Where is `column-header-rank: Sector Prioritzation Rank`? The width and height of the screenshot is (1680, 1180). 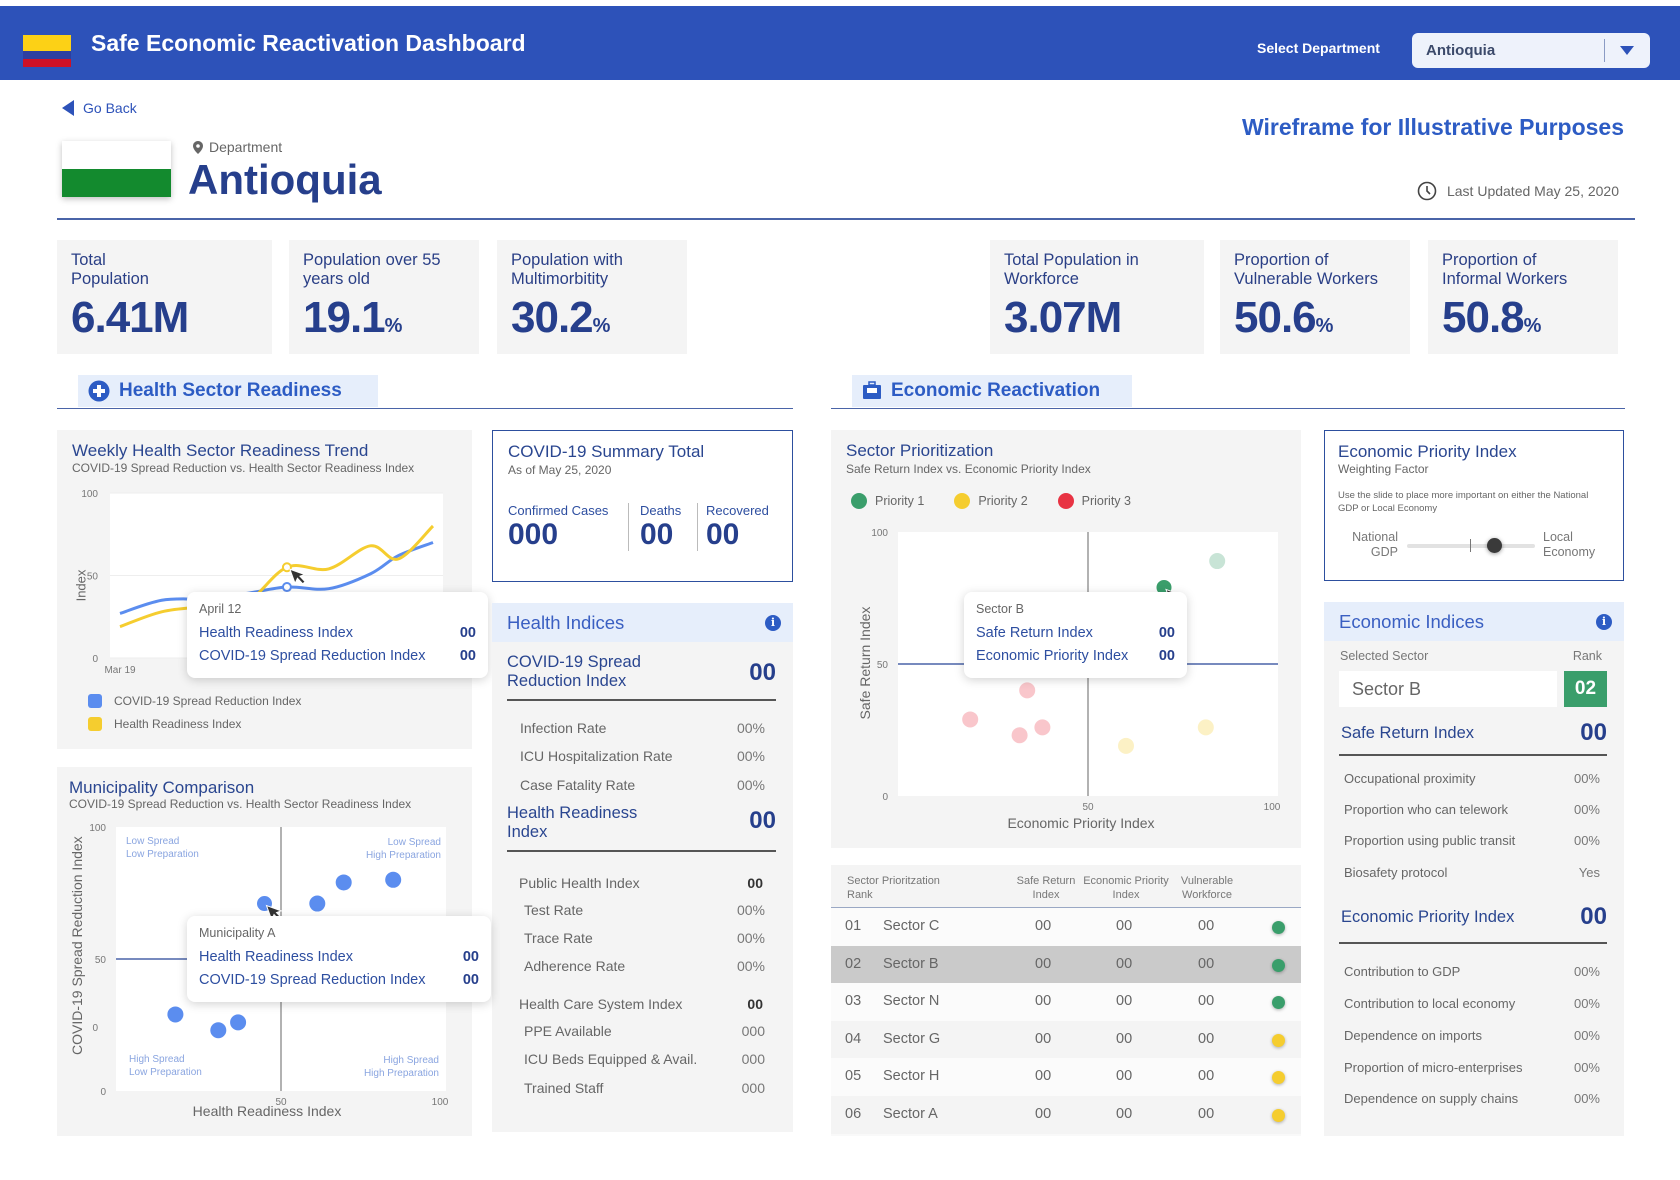 column-header-rank: Sector Prioritzation Rank is located at coordinates (893, 888).